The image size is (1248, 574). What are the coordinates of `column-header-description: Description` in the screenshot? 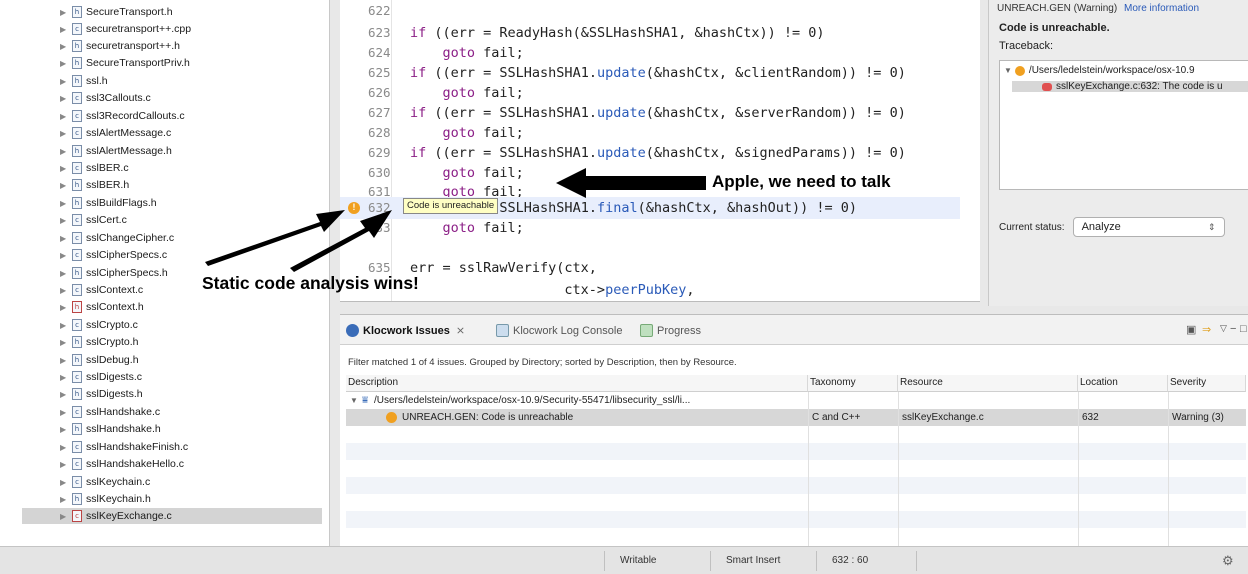 It's located at (577, 383).